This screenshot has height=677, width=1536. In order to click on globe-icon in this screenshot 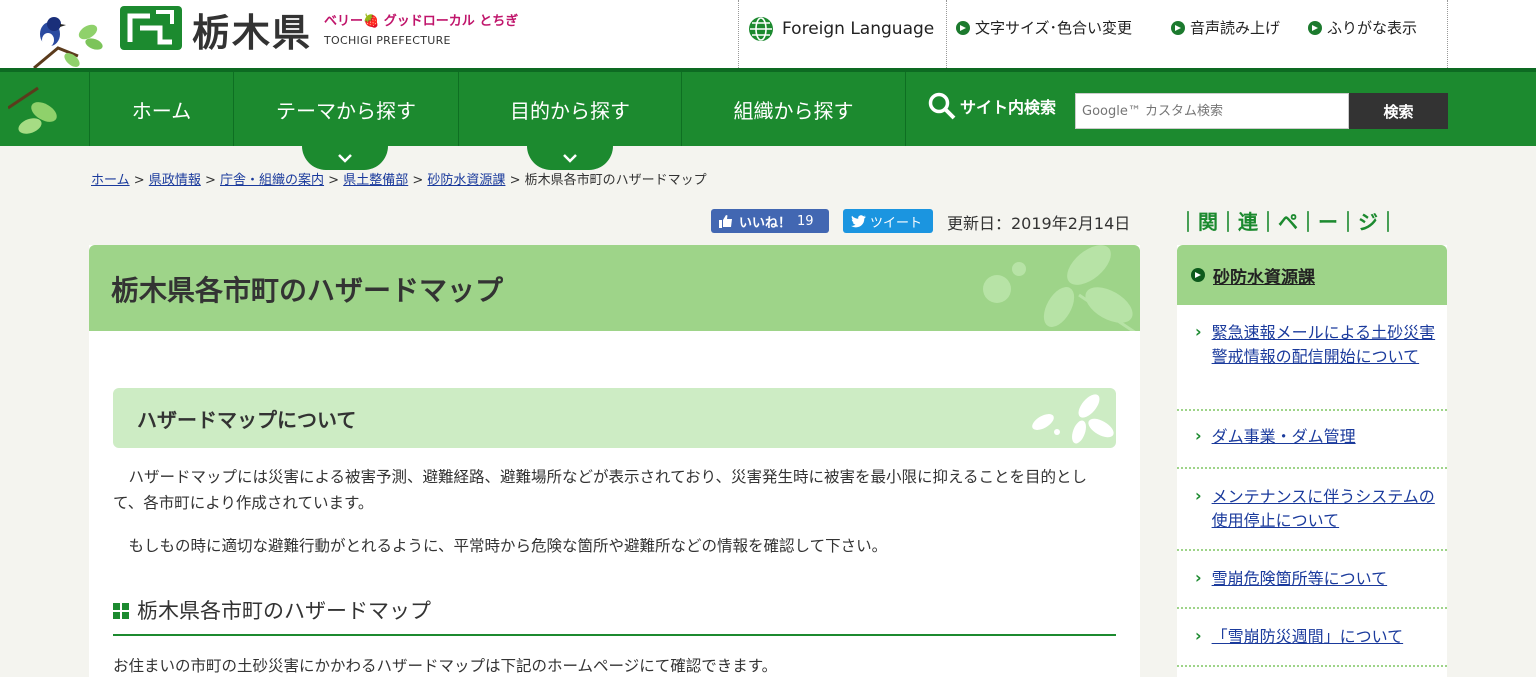, I will do `click(761, 29)`.